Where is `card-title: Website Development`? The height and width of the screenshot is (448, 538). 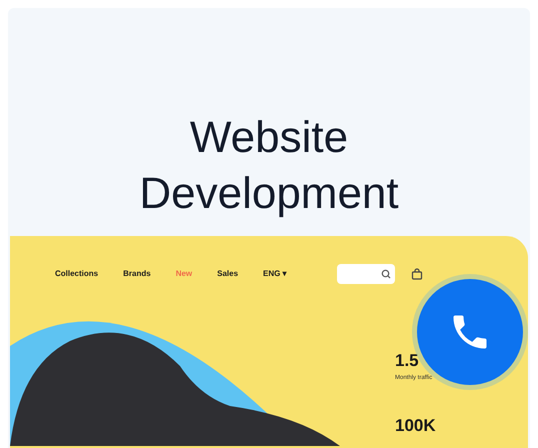 card-title: Website Development is located at coordinates (269, 166).